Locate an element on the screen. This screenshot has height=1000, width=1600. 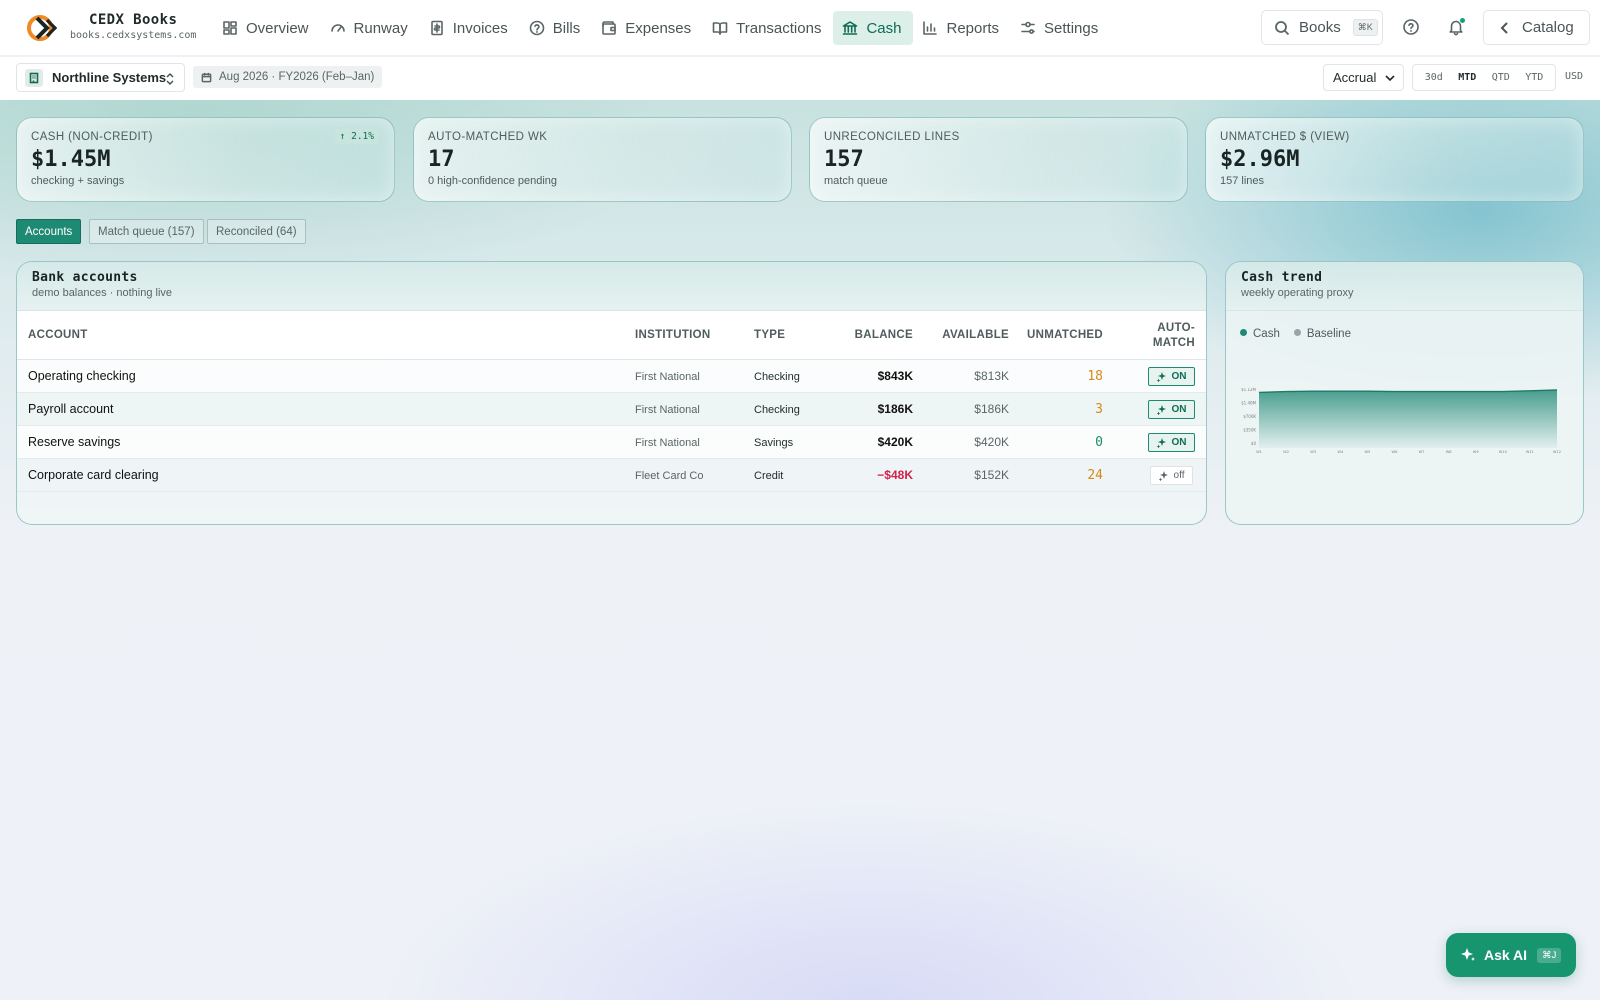
kpi-card-unreconciled: Unreconciled lines 157 match queue is located at coordinates (998, 159).